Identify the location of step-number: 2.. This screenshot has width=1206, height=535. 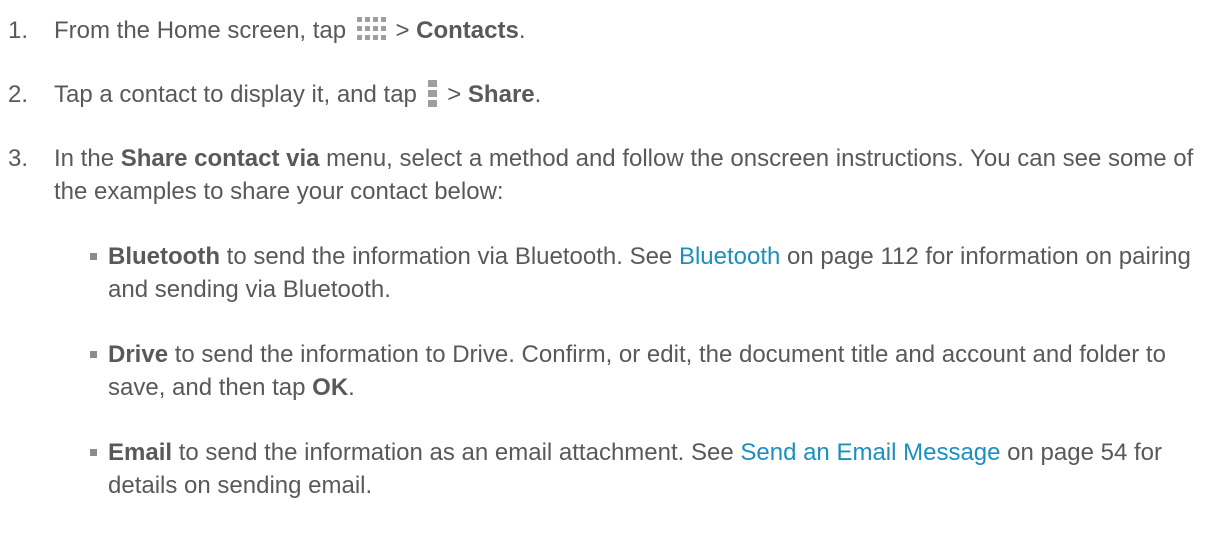
(18, 94).